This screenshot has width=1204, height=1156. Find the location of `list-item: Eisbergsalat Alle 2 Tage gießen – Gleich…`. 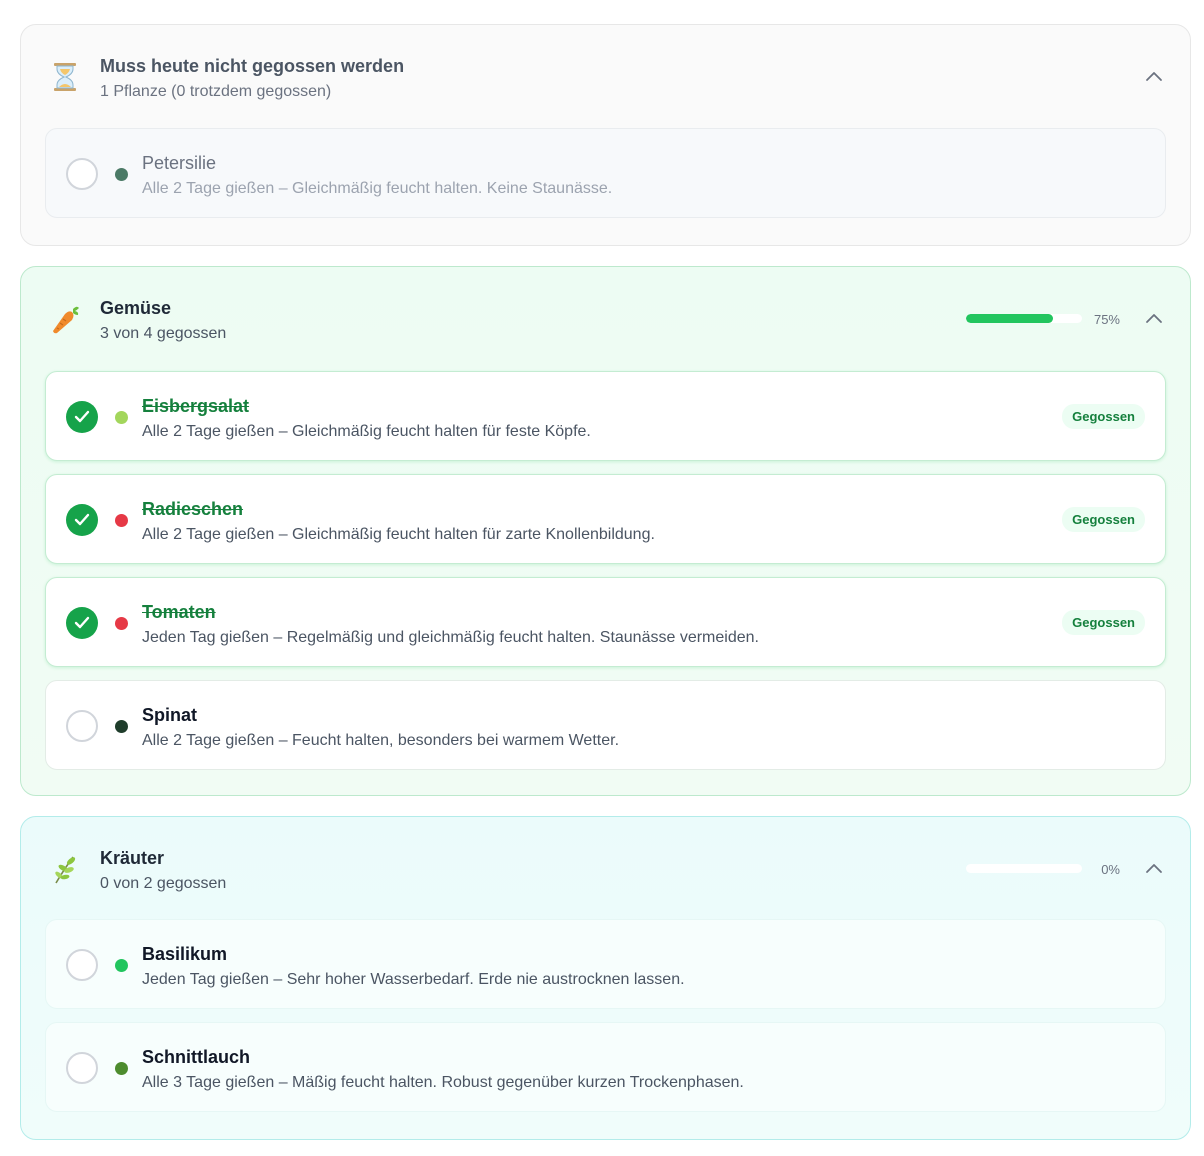

list-item: Eisbergsalat Alle 2 Tage gießen – Gleich… is located at coordinates (605, 416).